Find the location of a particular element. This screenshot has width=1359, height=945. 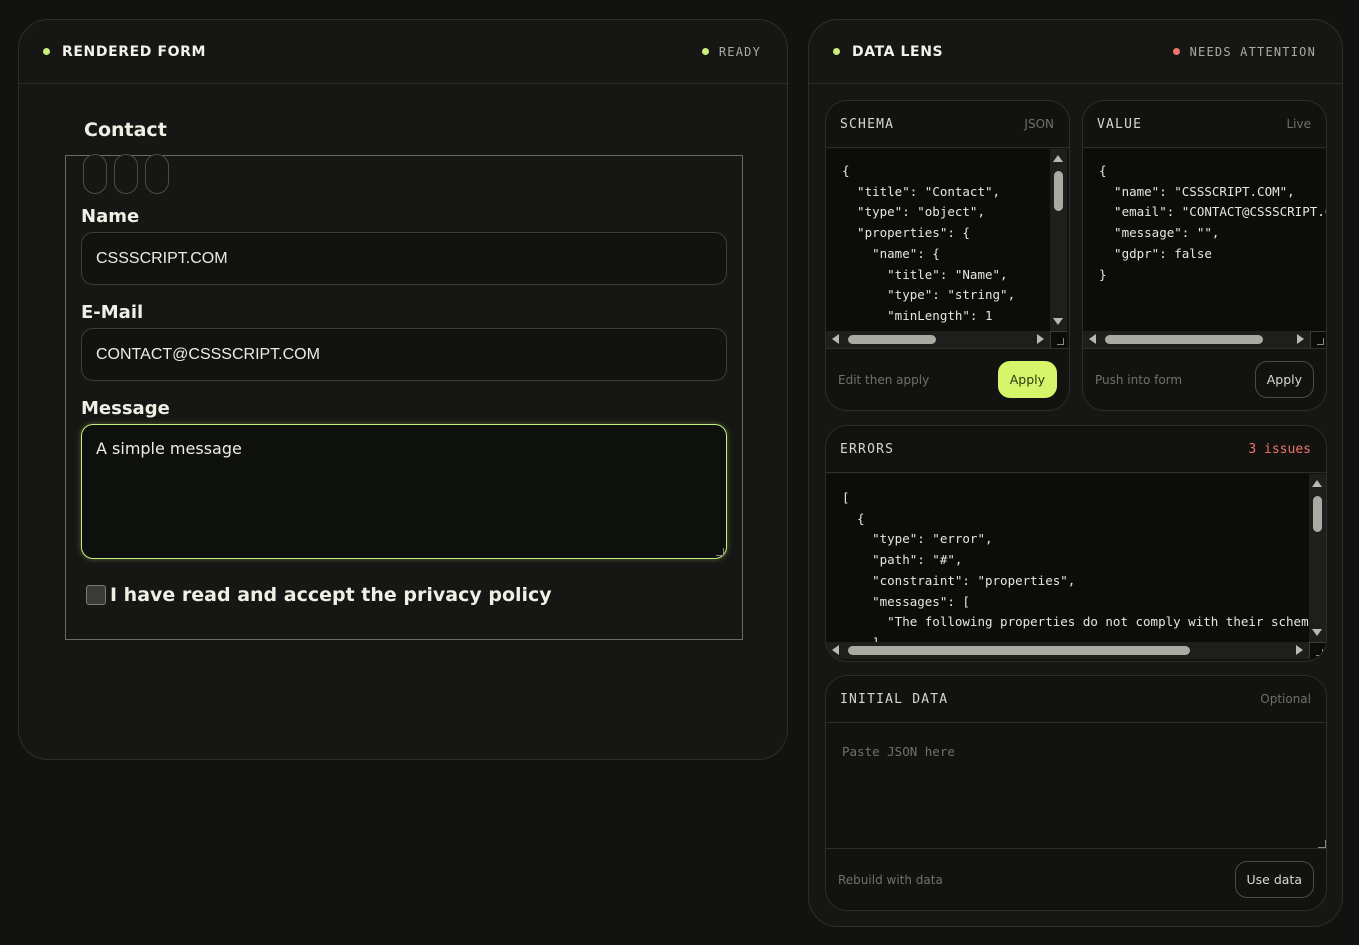

code-line: "type": "string", is located at coordinates (929, 295).